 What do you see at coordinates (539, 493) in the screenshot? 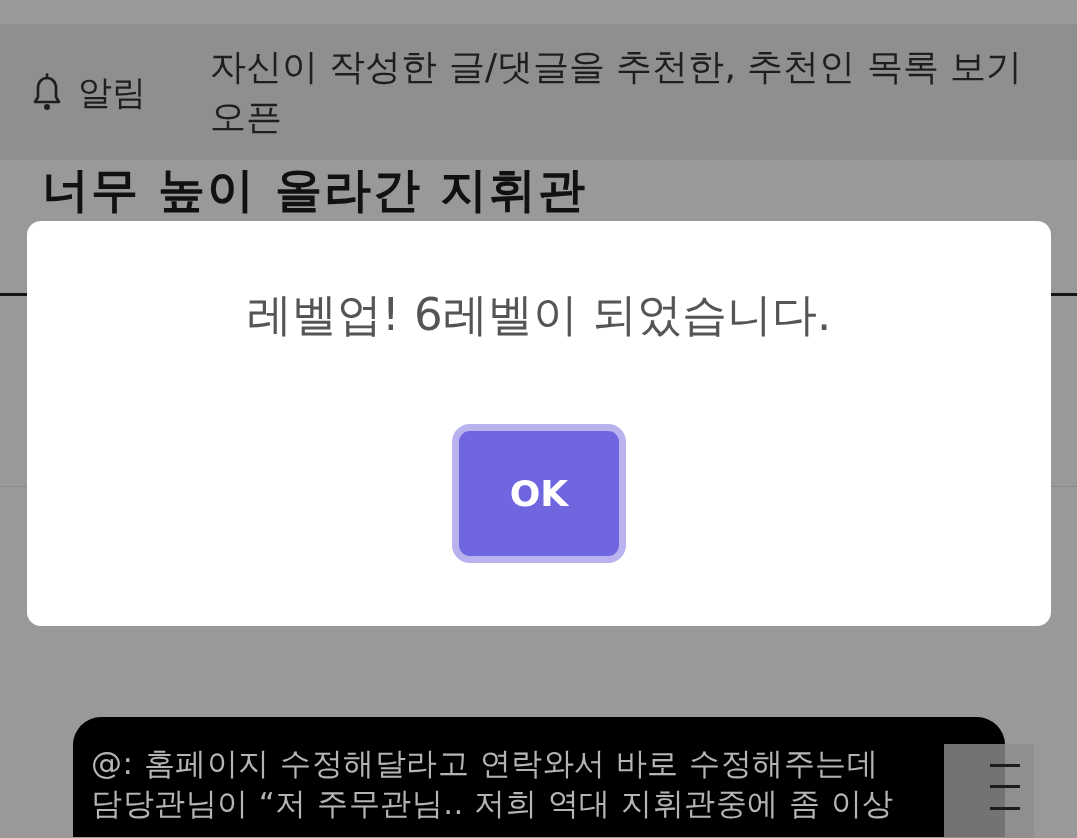
I see `ok-button: OK` at bounding box center [539, 493].